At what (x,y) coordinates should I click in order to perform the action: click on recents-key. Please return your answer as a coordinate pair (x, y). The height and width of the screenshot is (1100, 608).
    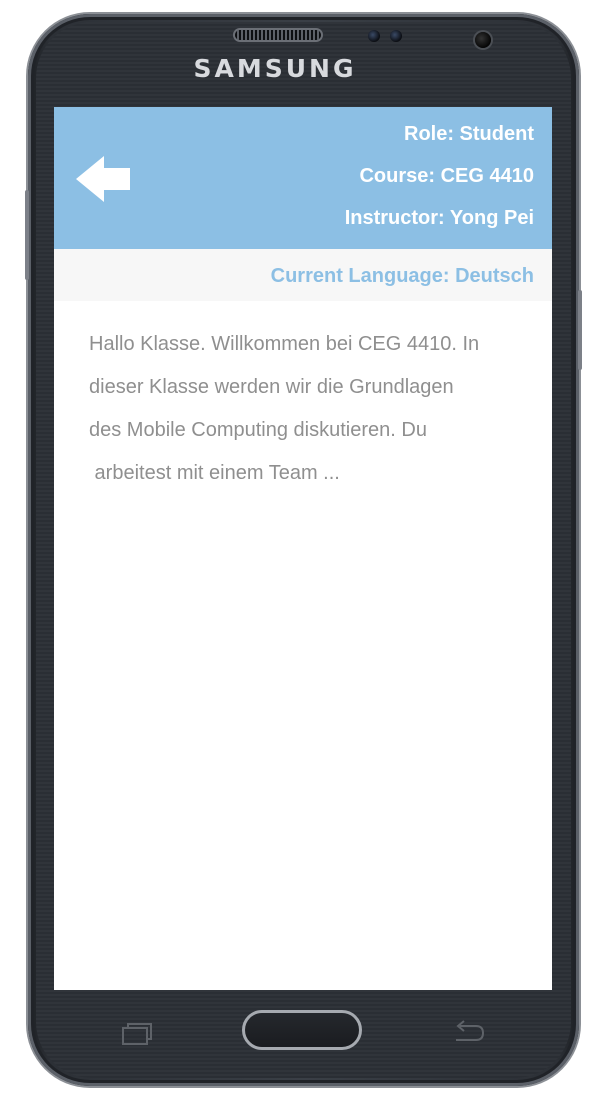
    Looking at the image, I should click on (137, 1034).